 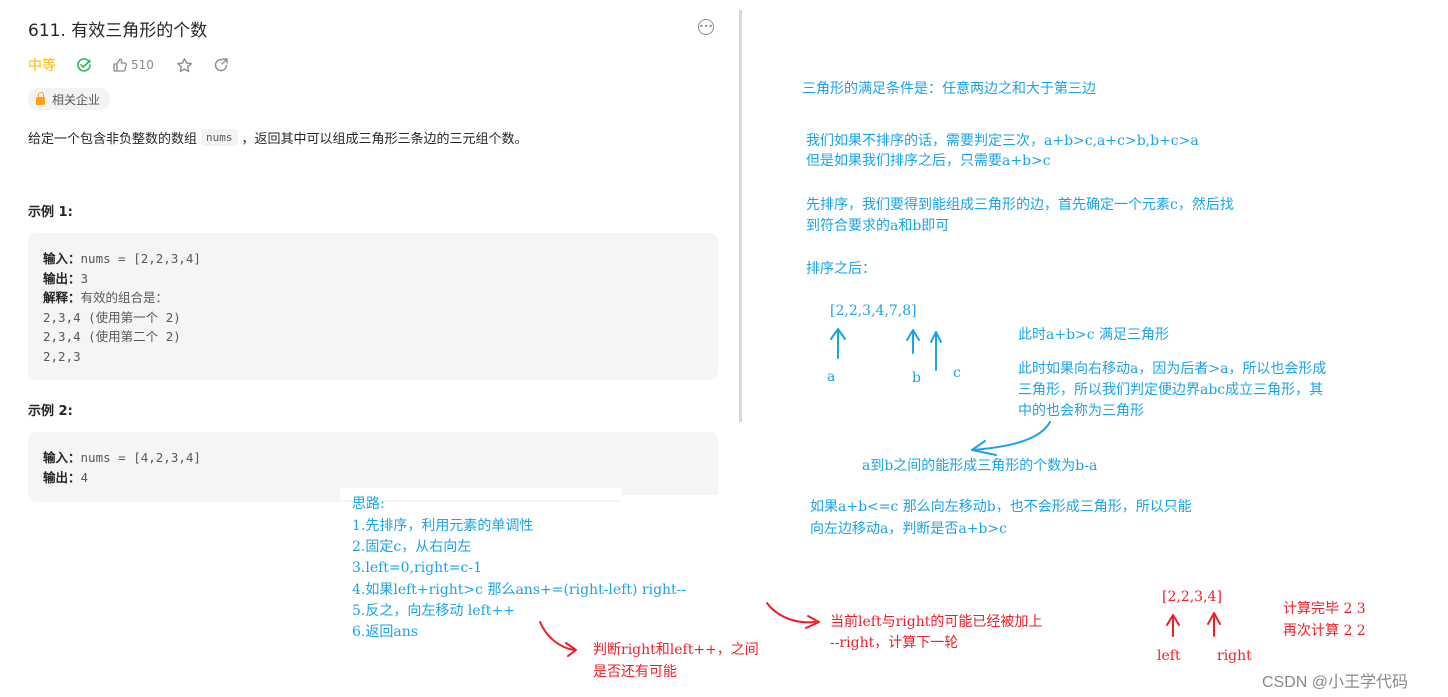 What do you see at coordinates (740, 216) in the screenshot?
I see `panel-divider` at bounding box center [740, 216].